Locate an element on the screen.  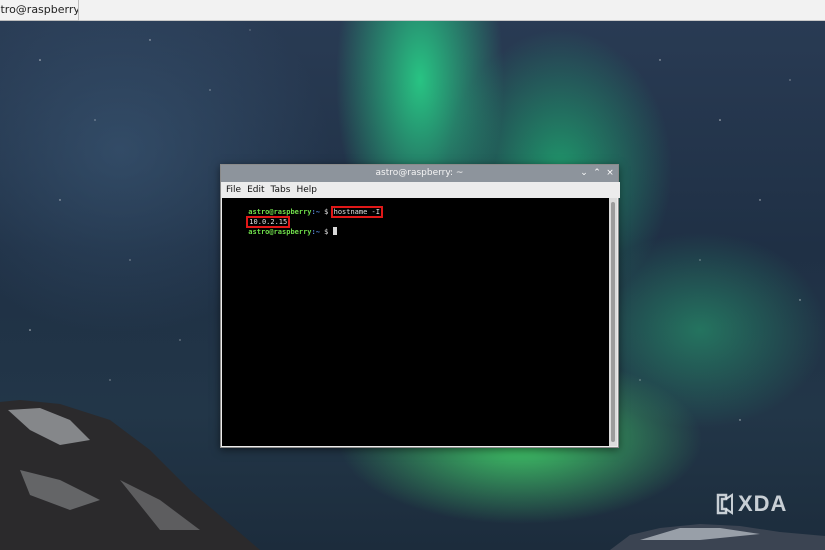
xda-logo-icon is located at coordinates (724, 504).